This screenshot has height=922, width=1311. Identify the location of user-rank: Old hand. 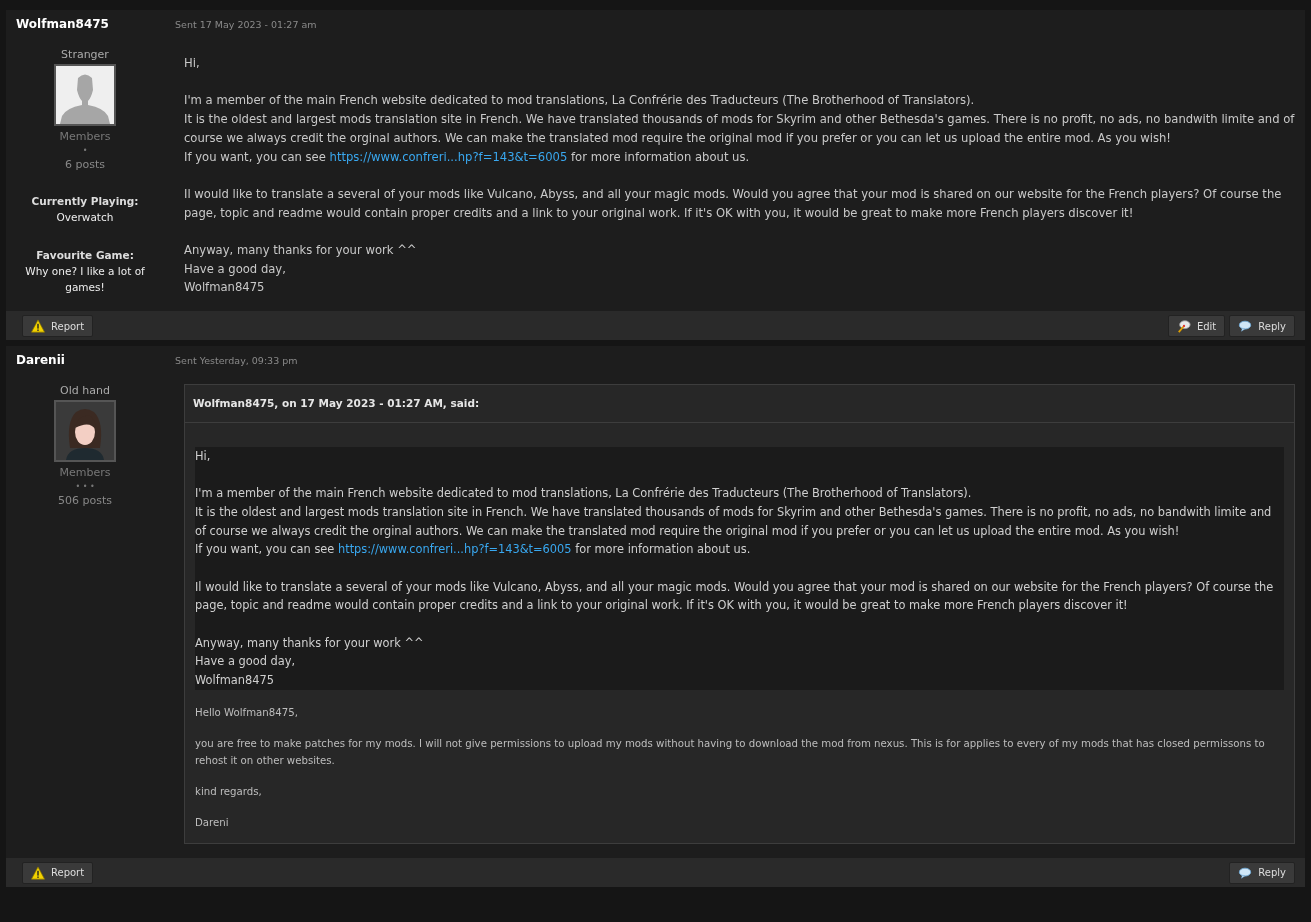
(85, 391).